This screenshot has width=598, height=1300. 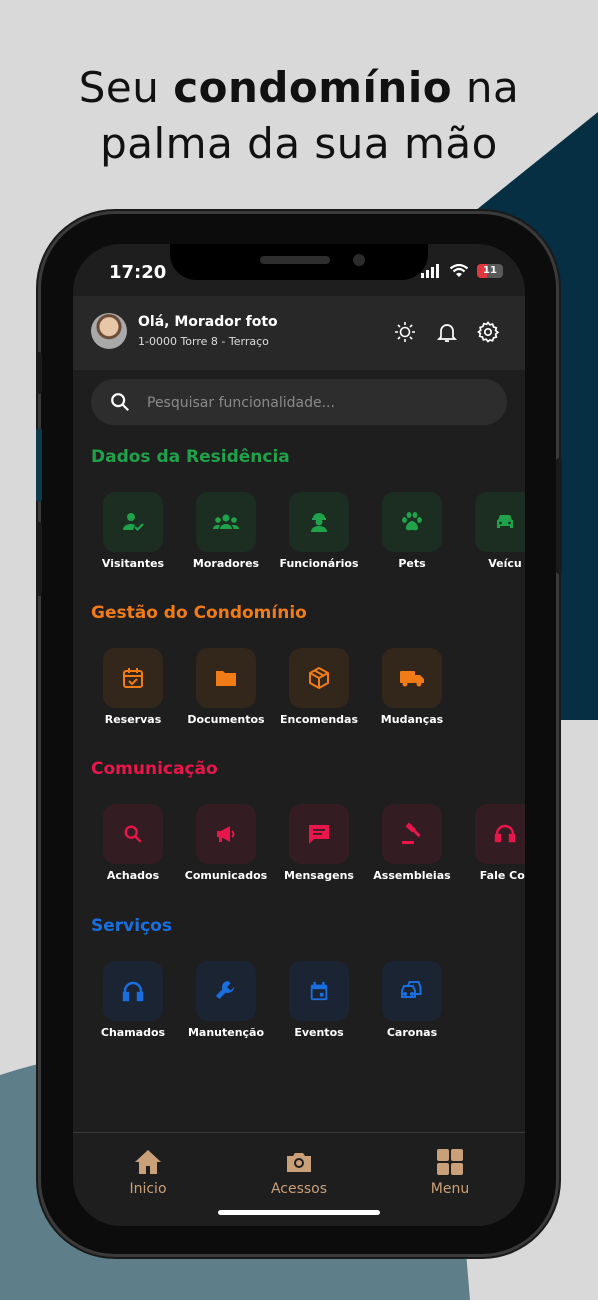 What do you see at coordinates (226, 563) in the screenshot?
I see `tile-label: Moradores` at bounding box center [226, 563].